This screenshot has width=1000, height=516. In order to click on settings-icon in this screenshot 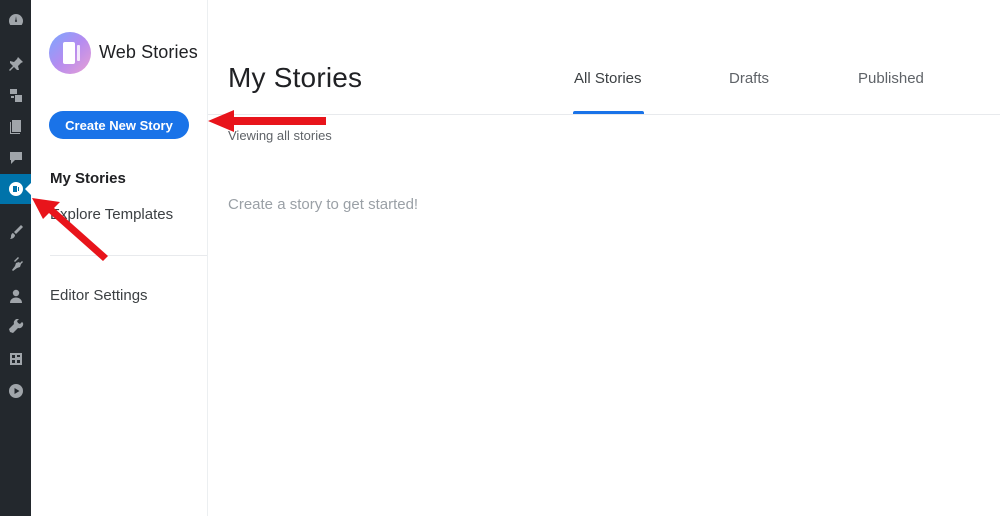, I will do `click(15, 359)`.